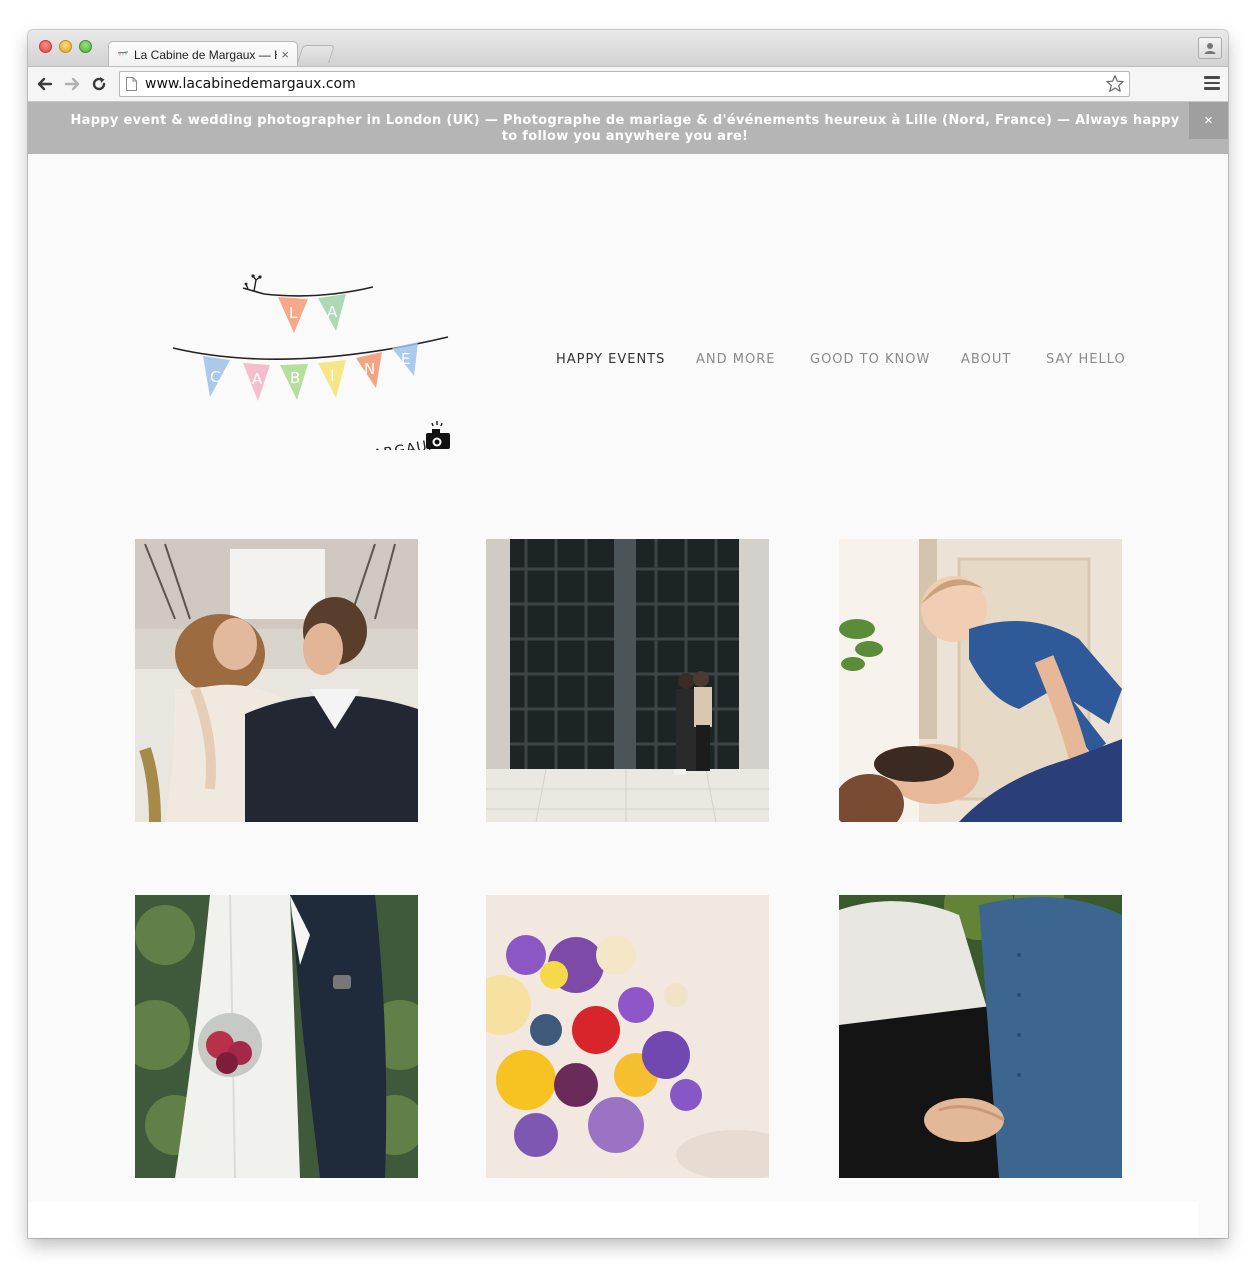  I want to click on bunting-favicon-icon, so click(123, 55).